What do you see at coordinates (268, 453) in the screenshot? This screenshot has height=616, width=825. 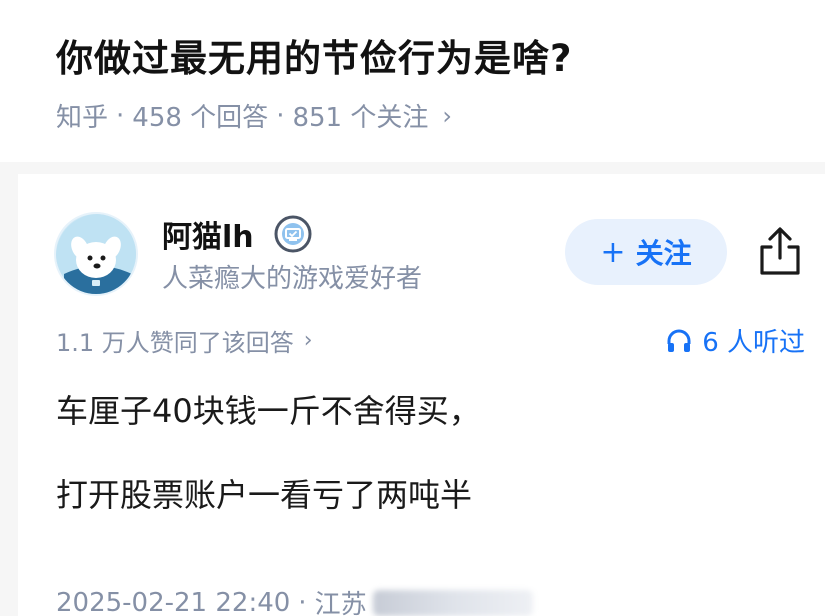 I see `answer-content: 车厘子40块钱一斤不舍得买， 打开股票账户一看亏了两吨半` at bounding box center [268, 453].